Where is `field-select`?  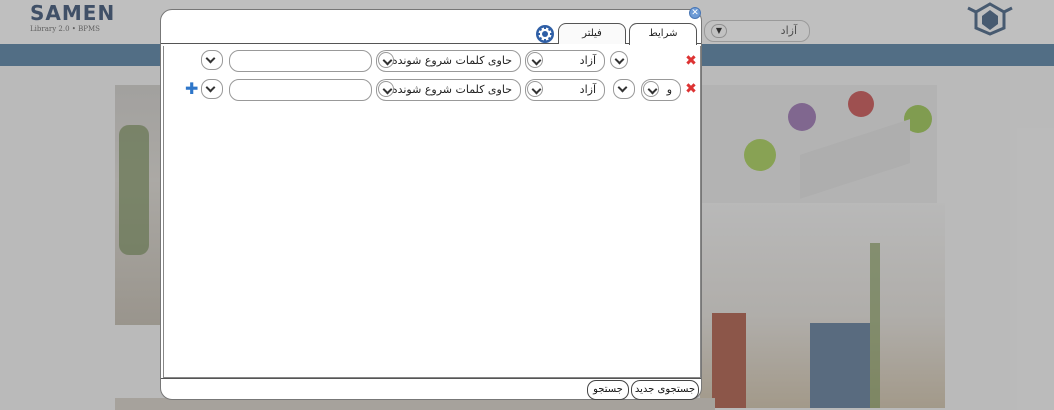 field-select is located at coordinates (619, 60).